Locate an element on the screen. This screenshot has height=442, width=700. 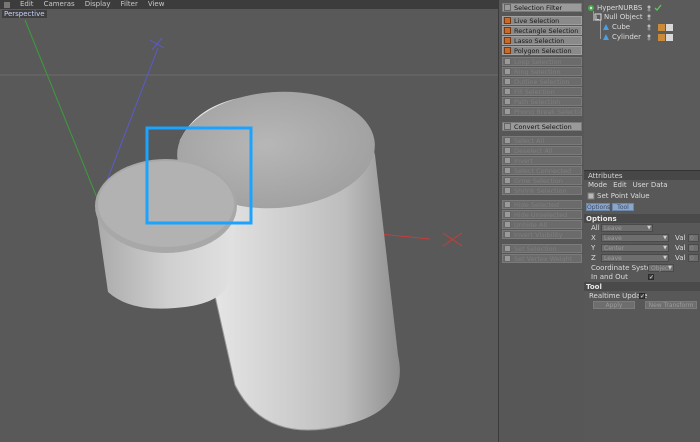
menu-item-path-selection: Path Selection is located at coordinates (542, 101).